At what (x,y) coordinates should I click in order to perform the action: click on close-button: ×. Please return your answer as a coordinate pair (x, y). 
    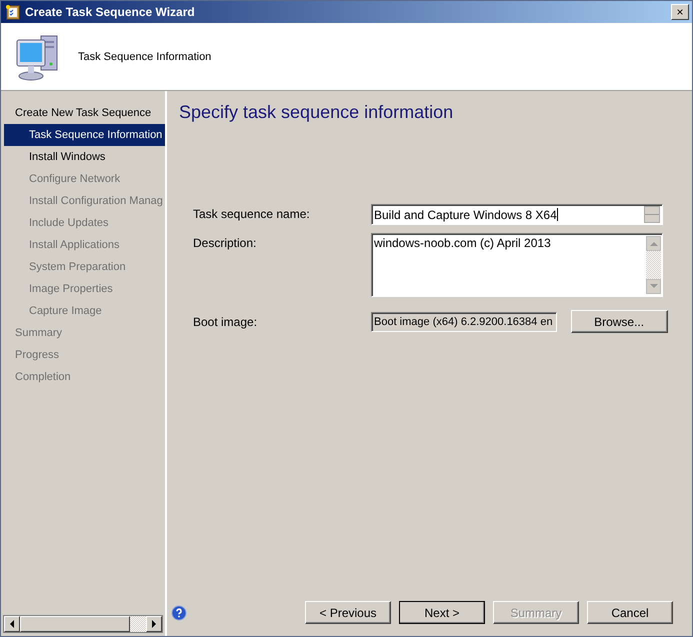
    Looking at the image, I should click on (680, 12).